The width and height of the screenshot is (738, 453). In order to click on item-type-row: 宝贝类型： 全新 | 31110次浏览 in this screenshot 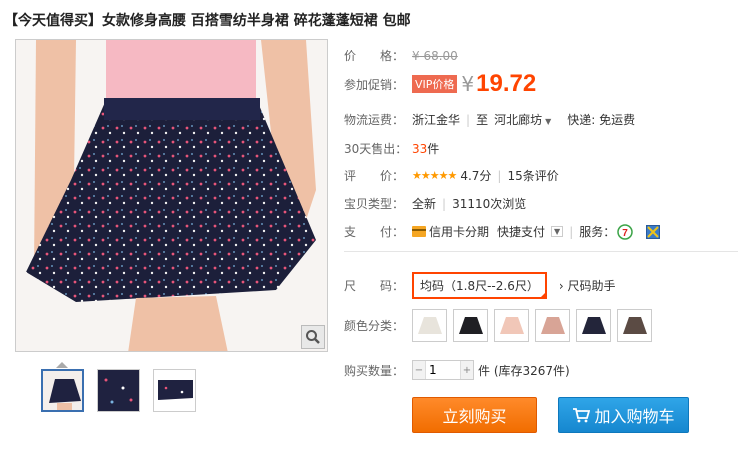, I will do `click(435, 203)`.